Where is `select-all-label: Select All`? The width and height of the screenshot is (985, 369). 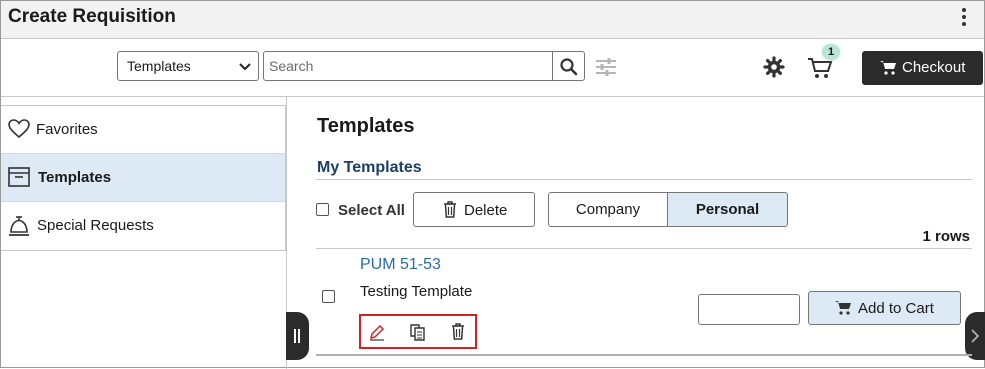
select-all-label: Select All is located at coordinates (371, 210).